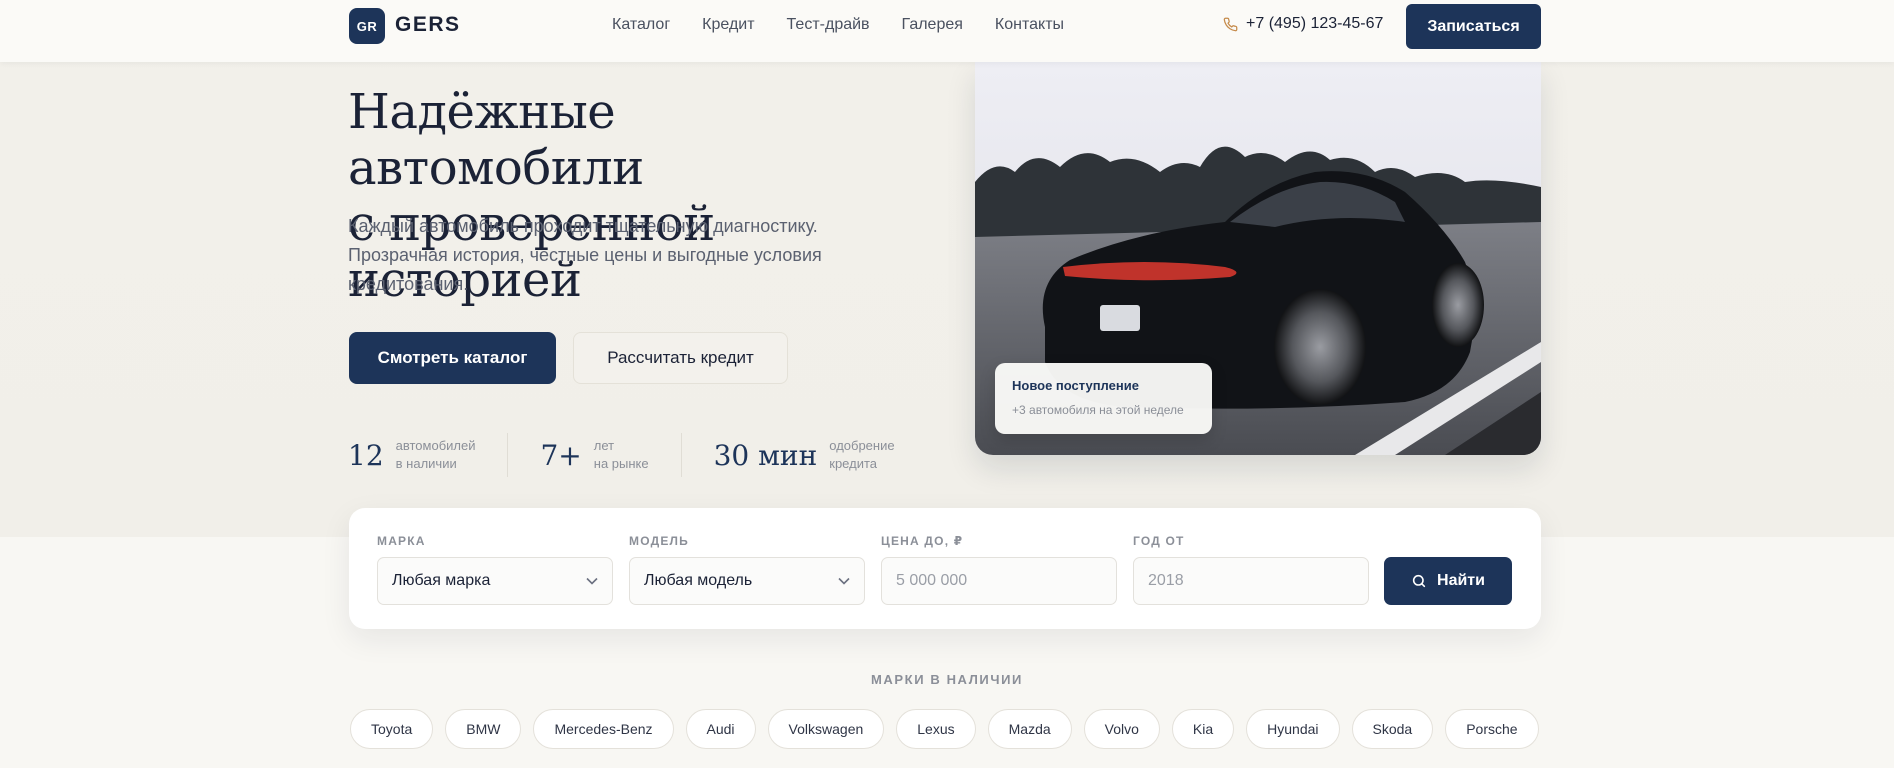 The height and width of the screenshot is (768, 1894). Describe the element at coordinates (1121, 729) in the screenshot. I see `brand-chip-volvo: Volvo` at that location.